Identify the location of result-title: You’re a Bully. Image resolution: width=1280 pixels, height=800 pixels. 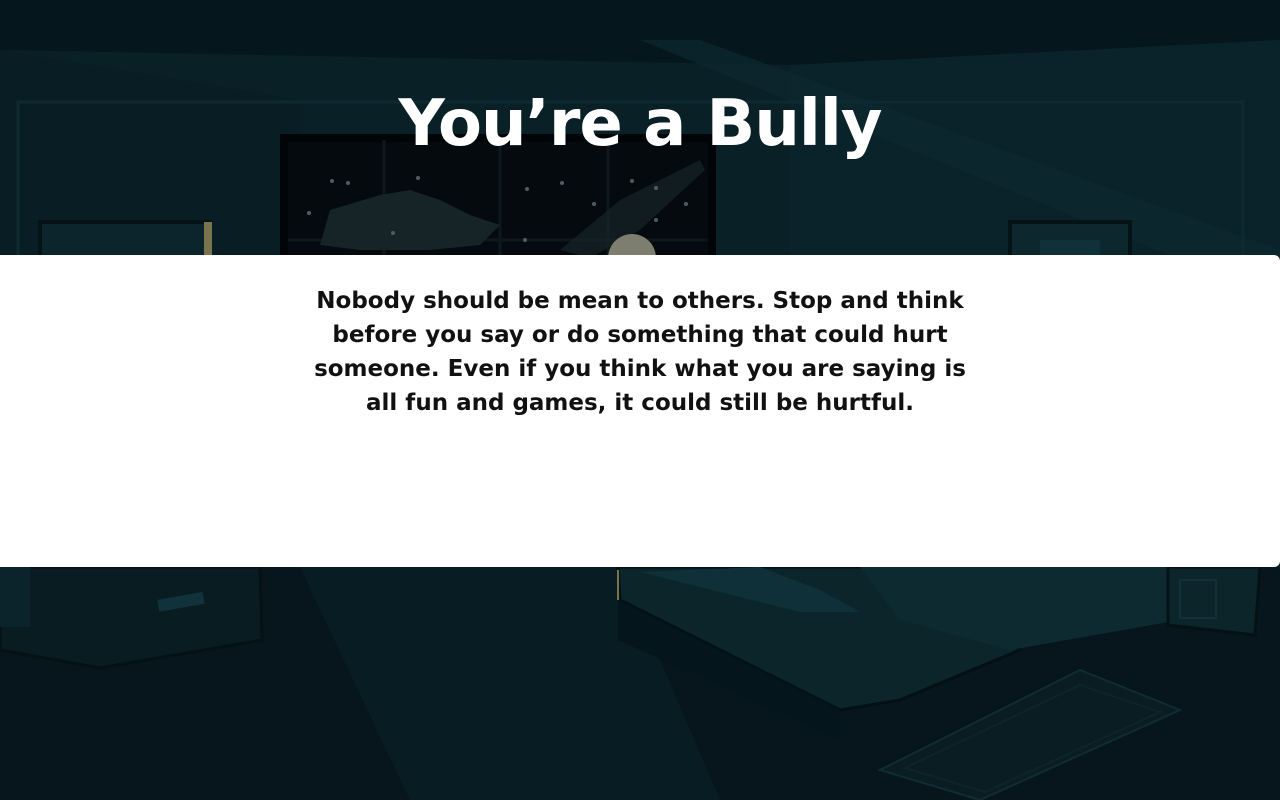
(640, 124).